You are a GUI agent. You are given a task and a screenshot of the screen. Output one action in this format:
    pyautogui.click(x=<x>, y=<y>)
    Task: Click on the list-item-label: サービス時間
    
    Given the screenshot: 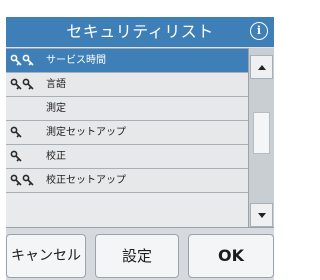 What is the action you would take?
    pyautogui.click(x=76, y=60)
    